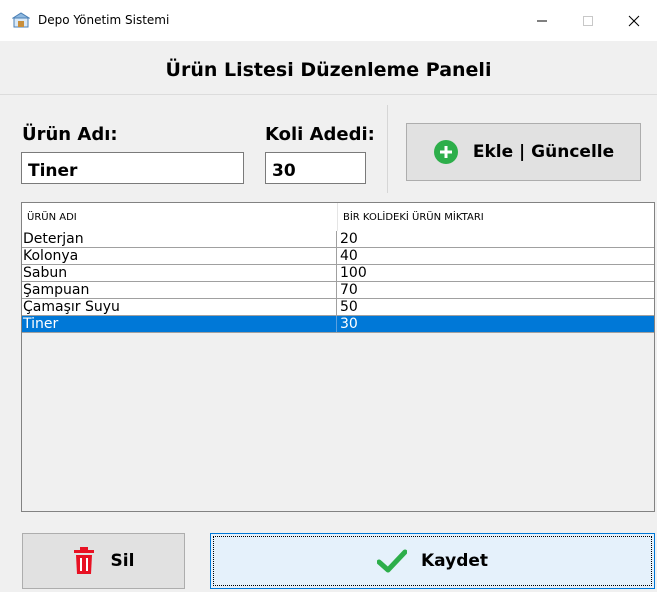 The width and height of the screenshot is (657, 592). I want to click on save-button: Kaydet, so click(432, 561).